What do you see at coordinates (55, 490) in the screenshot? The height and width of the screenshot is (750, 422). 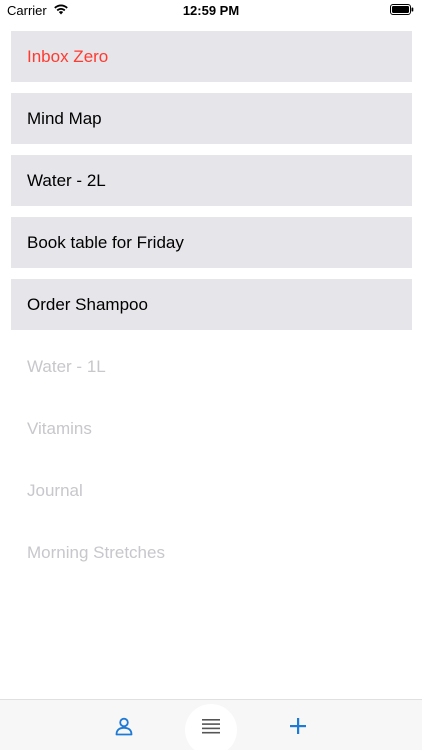 I see `task-label: Journal` at bounding box center [55, 490].